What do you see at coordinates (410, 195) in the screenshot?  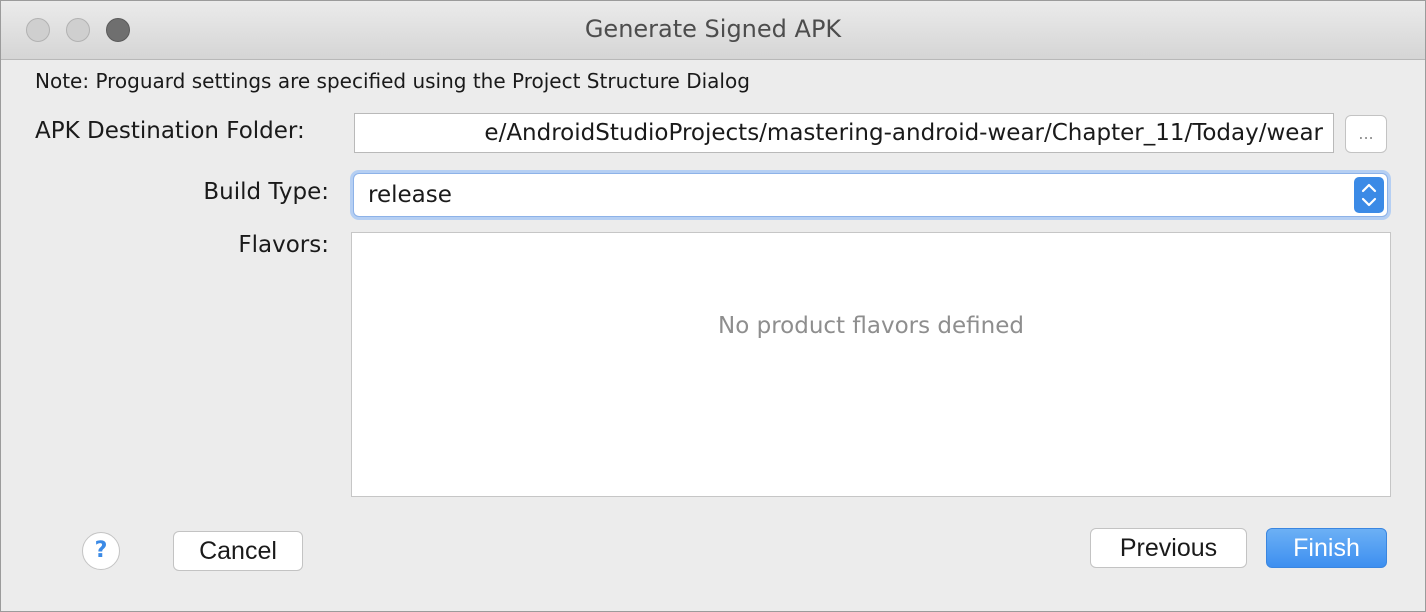 I see `build-type-value: release` at bounding box center [410, 195].